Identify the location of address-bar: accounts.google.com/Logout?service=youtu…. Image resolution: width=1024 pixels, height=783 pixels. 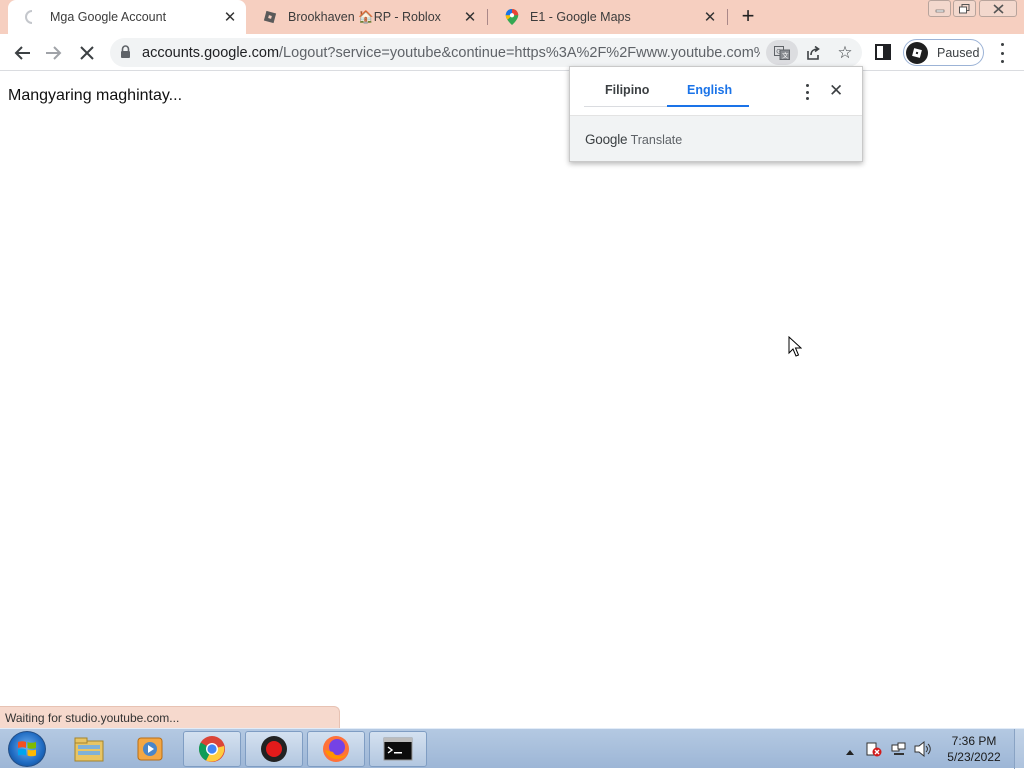
(486, 52).